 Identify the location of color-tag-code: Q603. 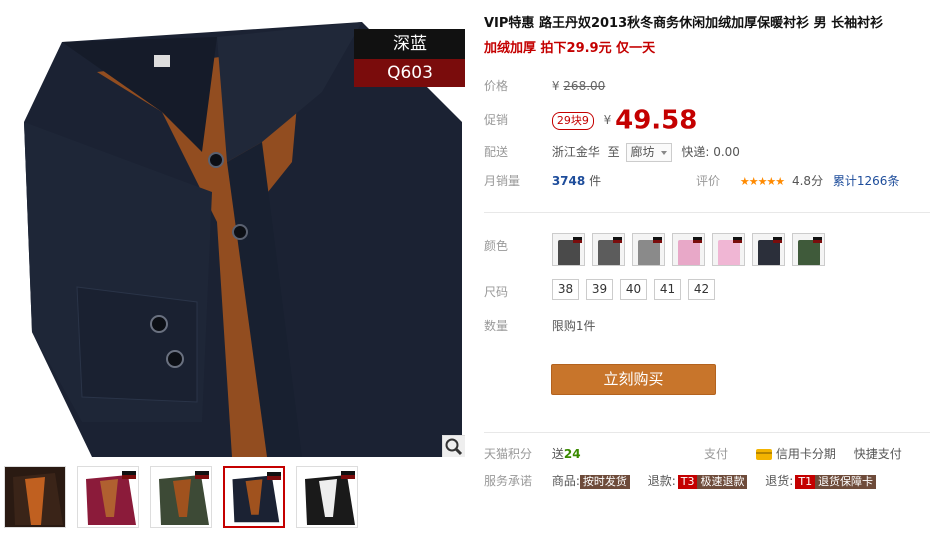
(409, 73).